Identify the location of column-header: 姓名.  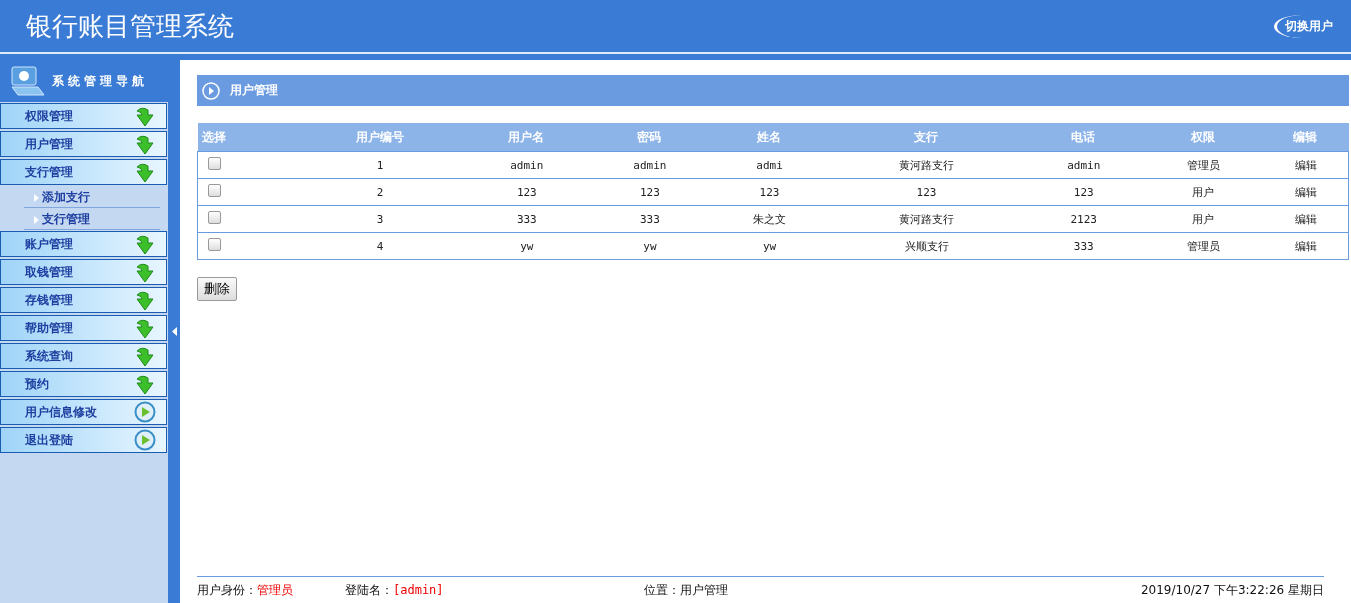
(769, 137).